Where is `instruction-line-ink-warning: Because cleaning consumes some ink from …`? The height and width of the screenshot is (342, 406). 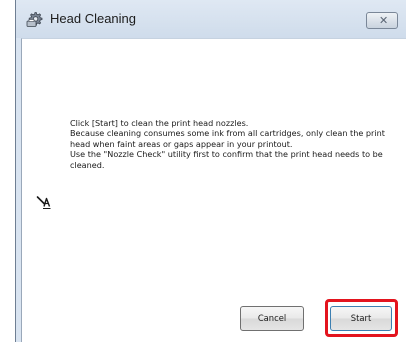
instruction-line-ink-warning: Because cleaning consumes some ink from … is located at coordinates (227, 138).